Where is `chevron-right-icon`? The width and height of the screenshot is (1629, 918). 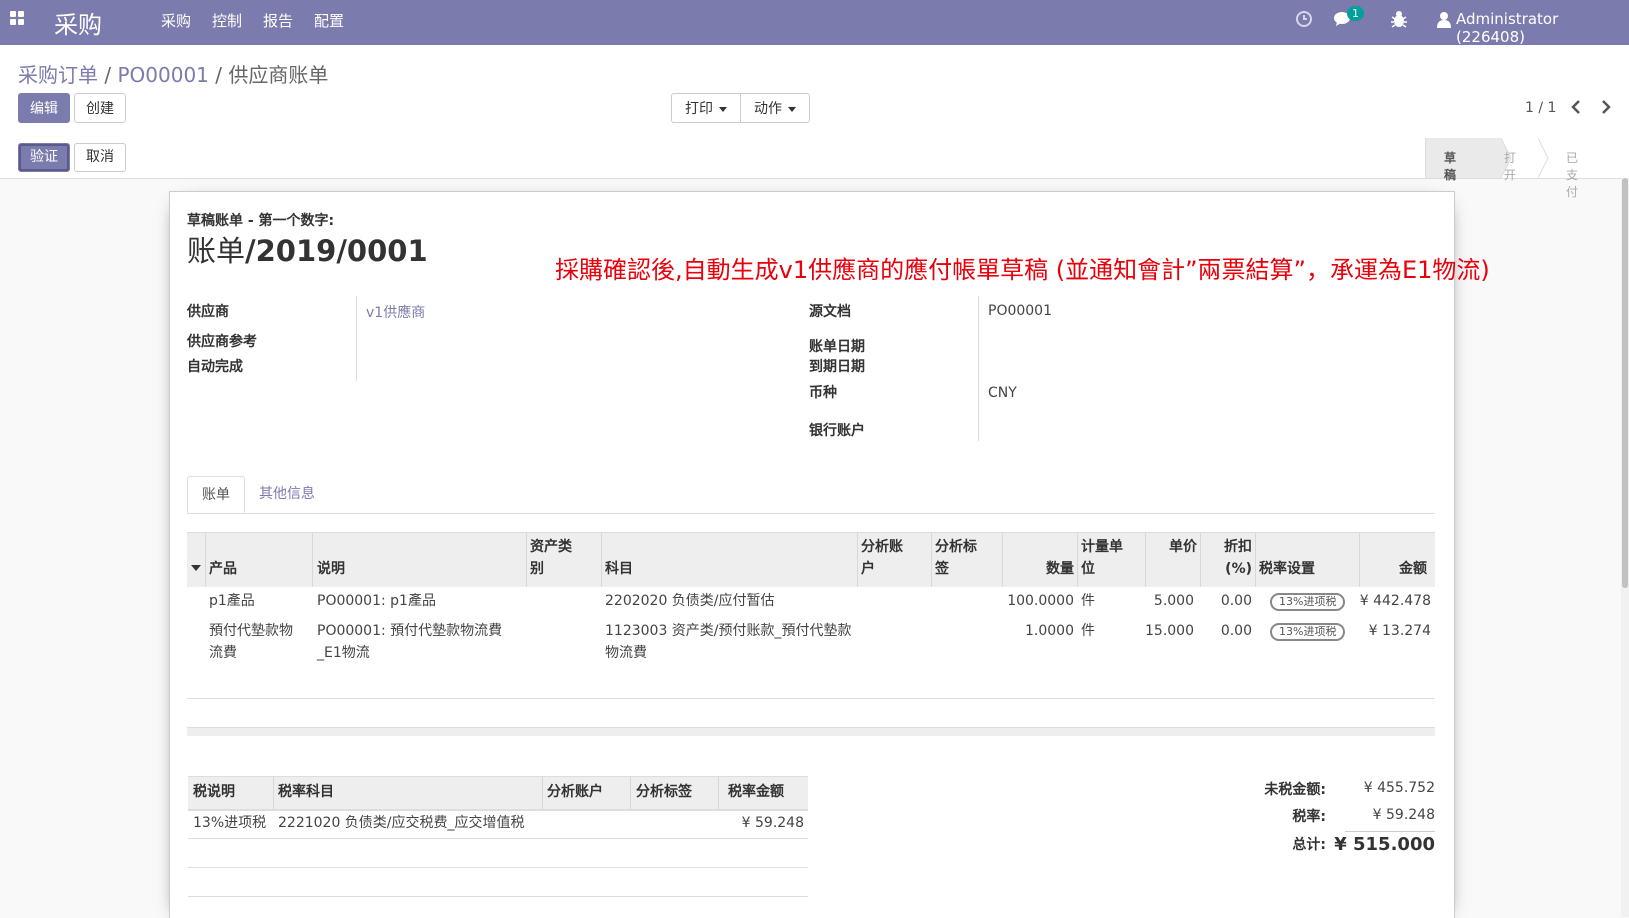
chevron-right-icon is located at coordinates (1606, 107).